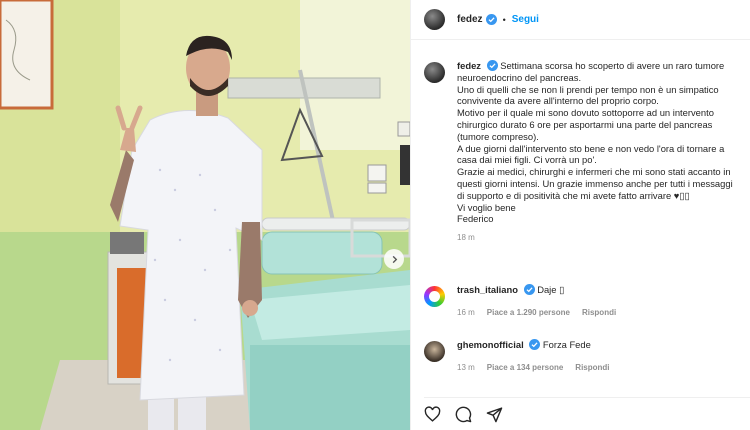 The height and width of the screenshot is (430, 750). I want to click on caption-meta: 18 m, so click(603, 238).